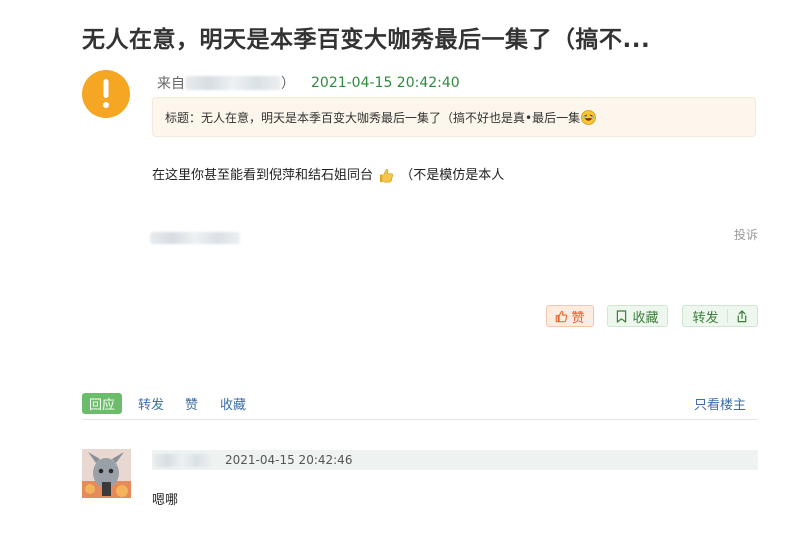  What do you see at coordinates (195, 238) in the screenshot?
I see `blurred-signature` at bounding box center [195, 238].